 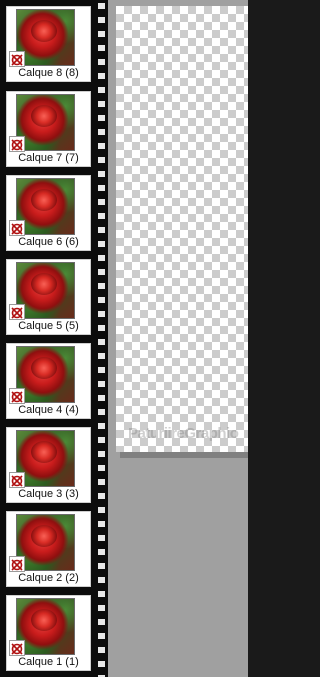 What do you see at coordinates (184, 455) in the screenshot?
I see `canvas-shadow` at bounding box center [184, 455].